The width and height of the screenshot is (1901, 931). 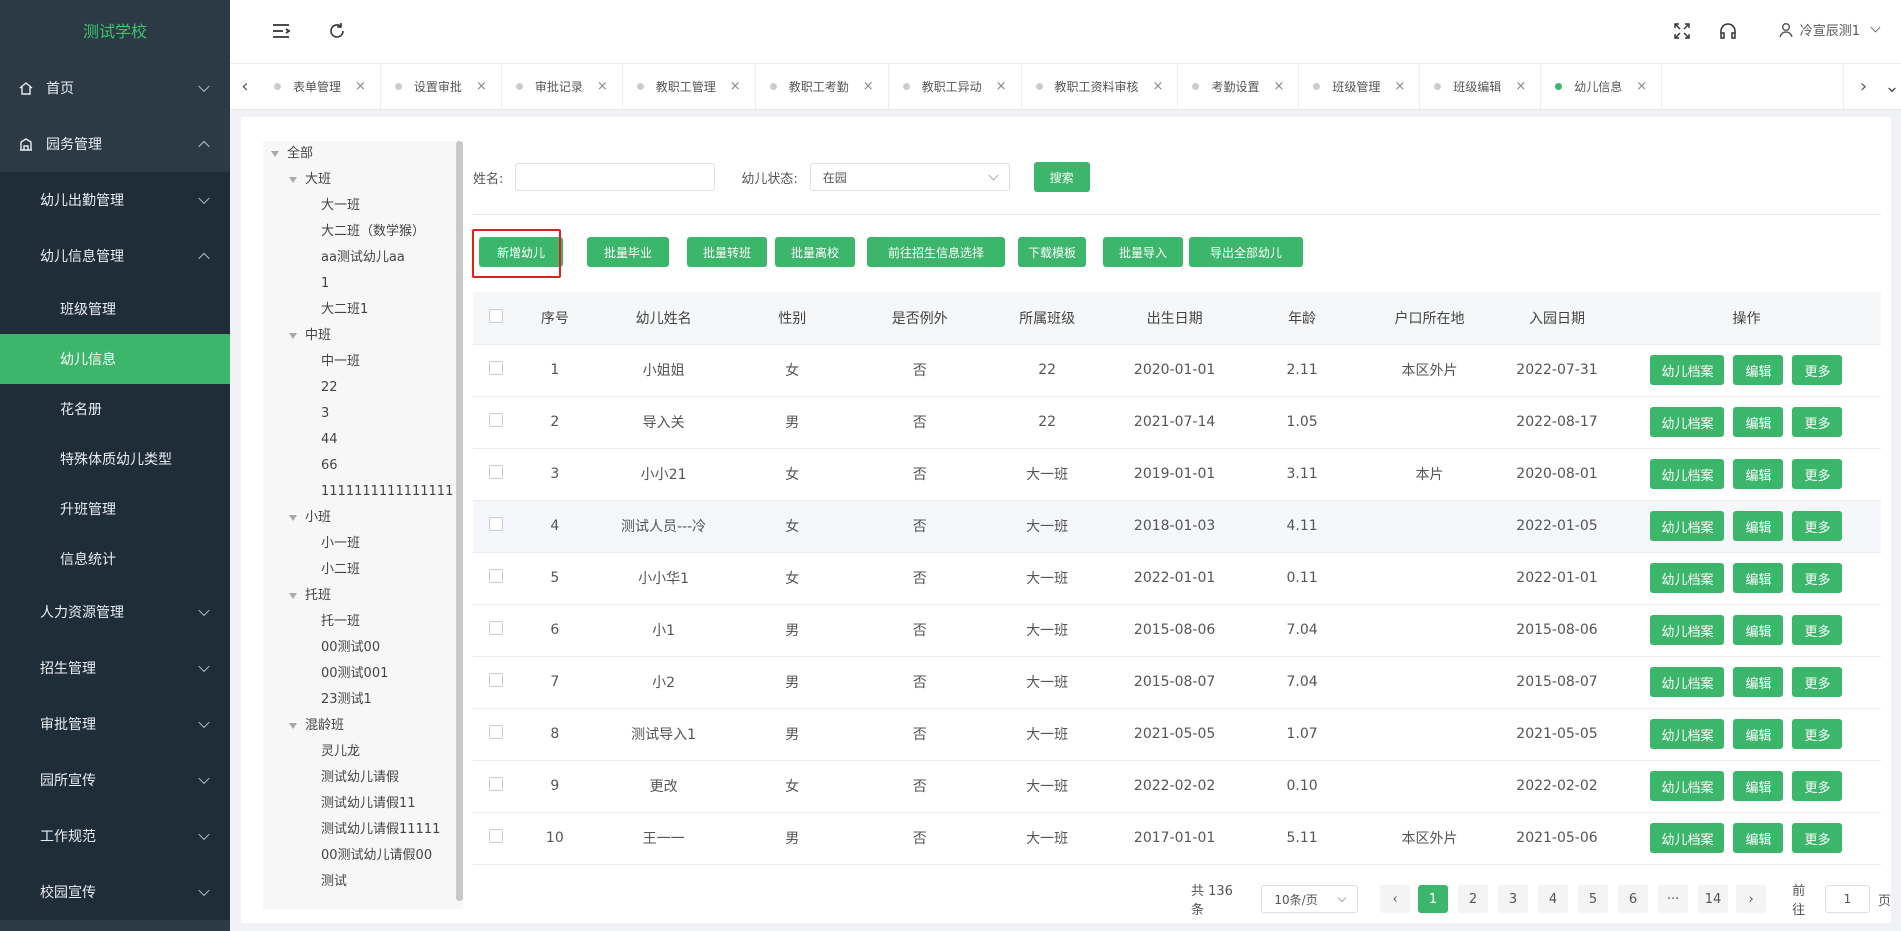 What do you see at coordinates (628, 252) in the screenshot?
I see `action-button: 批量毕业` at bounding box center [628, 252].